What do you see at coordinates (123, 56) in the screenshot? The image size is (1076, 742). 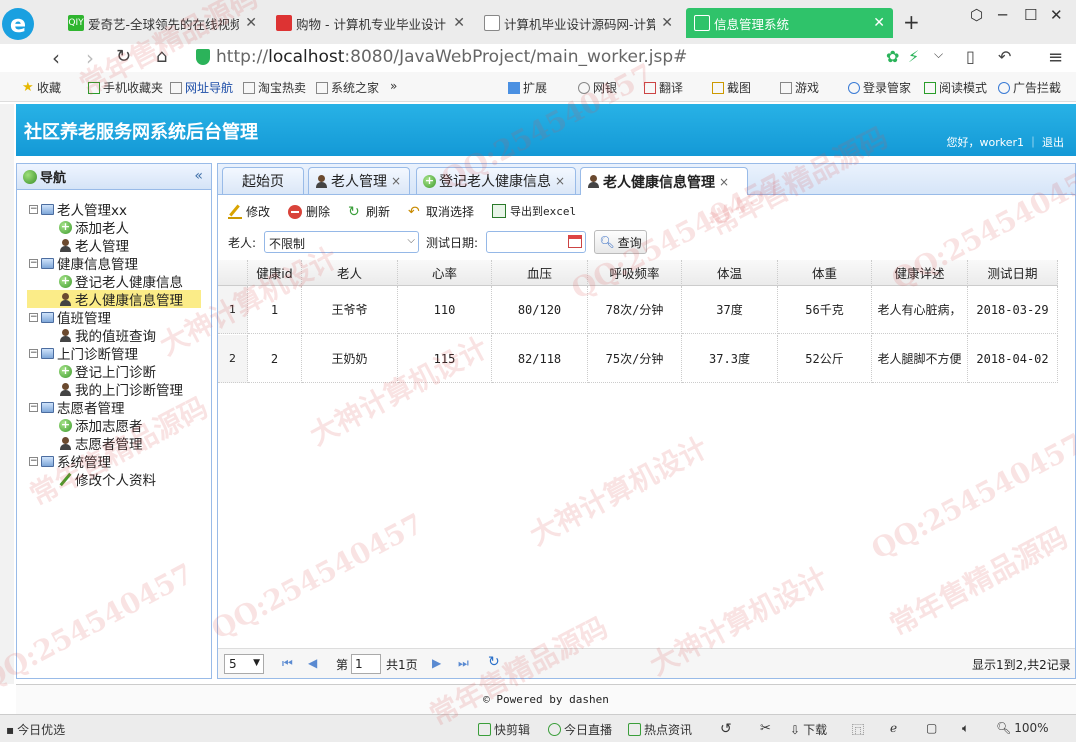 I see `reload-icon: ↻` at bounding box center [123, 56].